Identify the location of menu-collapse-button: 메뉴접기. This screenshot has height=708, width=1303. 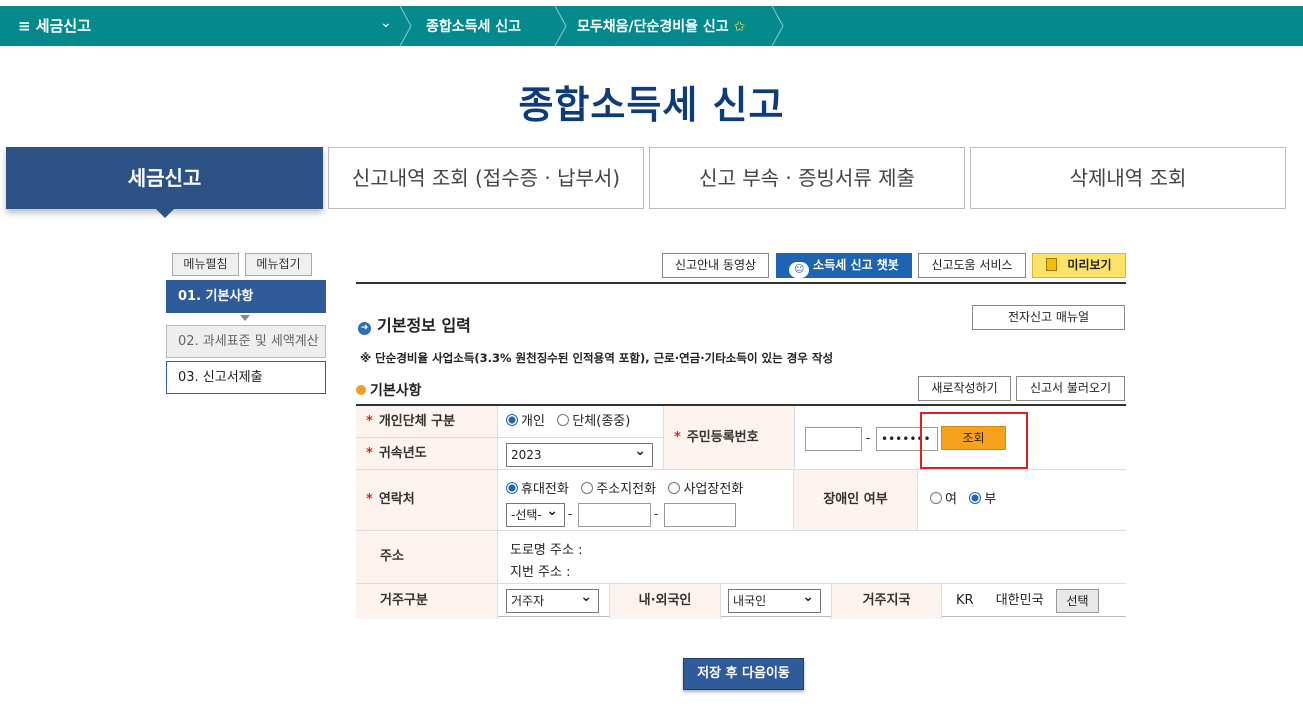
(278, 264).